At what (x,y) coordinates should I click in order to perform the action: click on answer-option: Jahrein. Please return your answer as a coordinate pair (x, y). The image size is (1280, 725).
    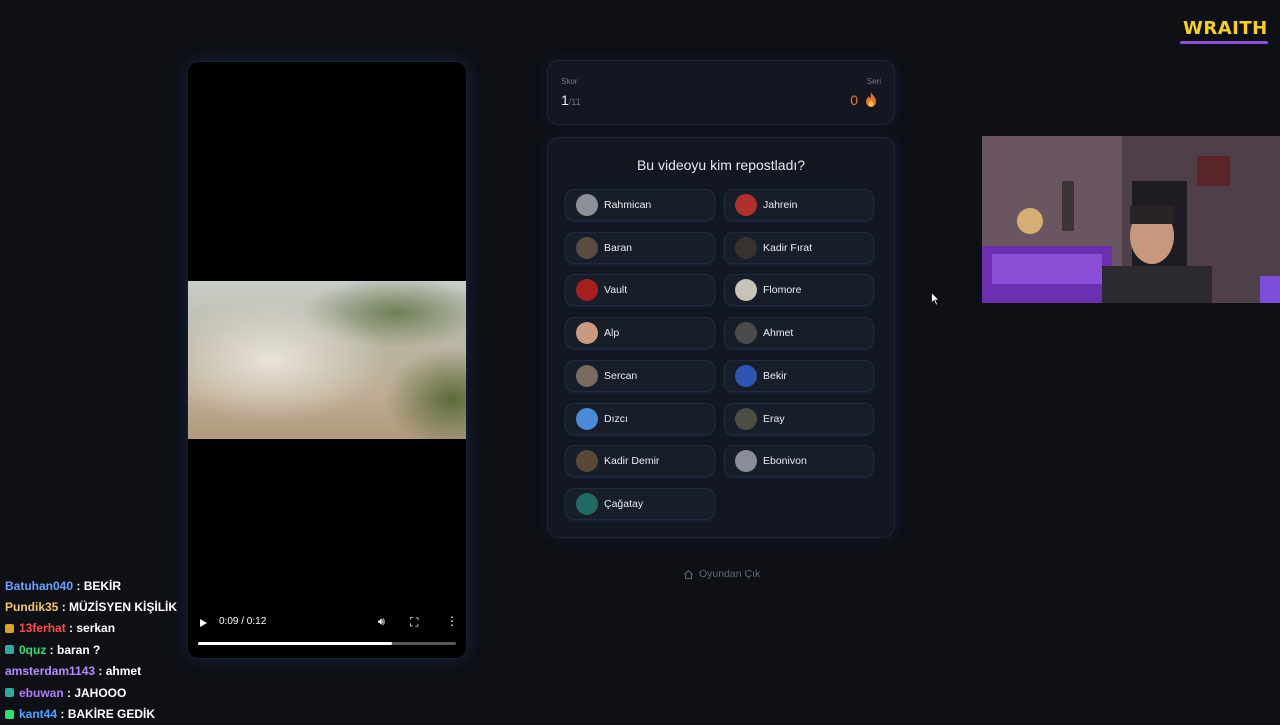
    Looking at the image, I should click on (799, 205).